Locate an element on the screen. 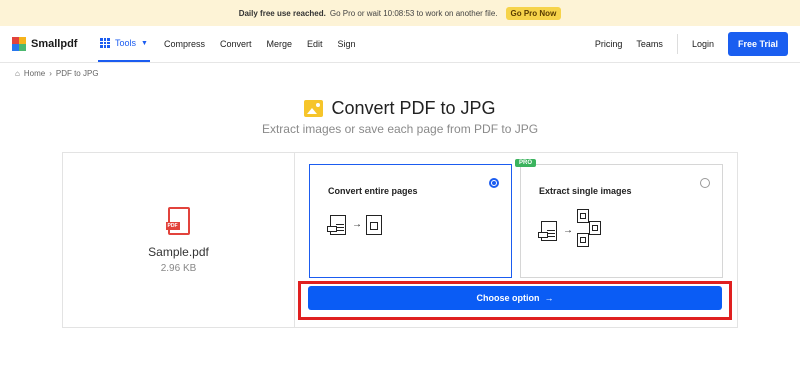 The width and height of the screenshot is (800, 372). tools-label: Tools is located at coordinates (126, 43).